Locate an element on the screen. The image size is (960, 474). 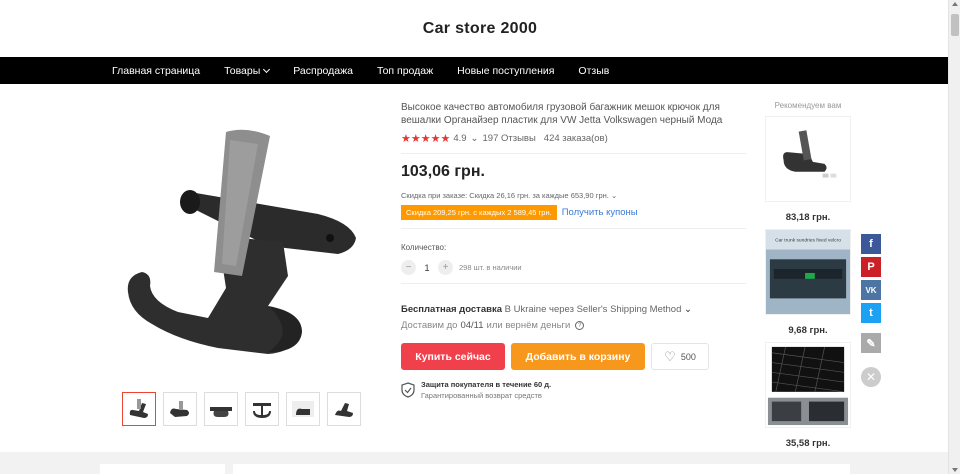
rating-value: 4.9 is located at coordinates (459, 138).